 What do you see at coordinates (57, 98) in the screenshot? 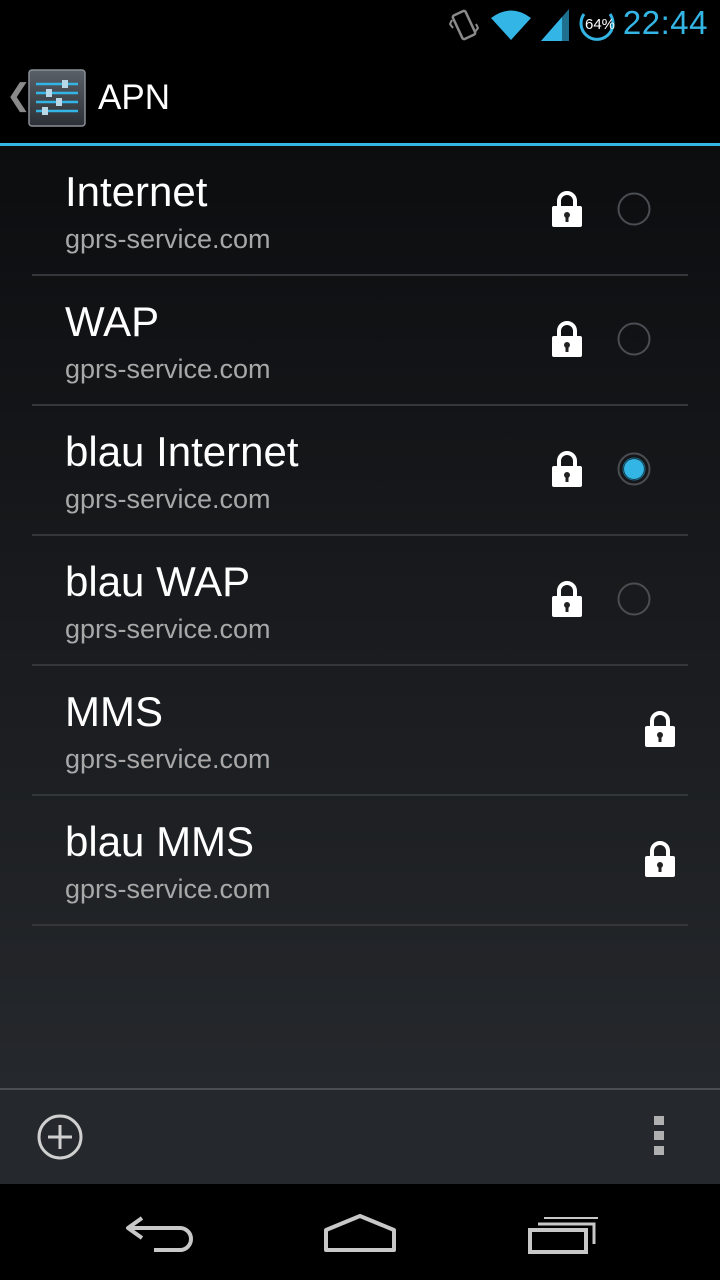
I see `settings-sliders-icon` at bounding box center [57, 98].